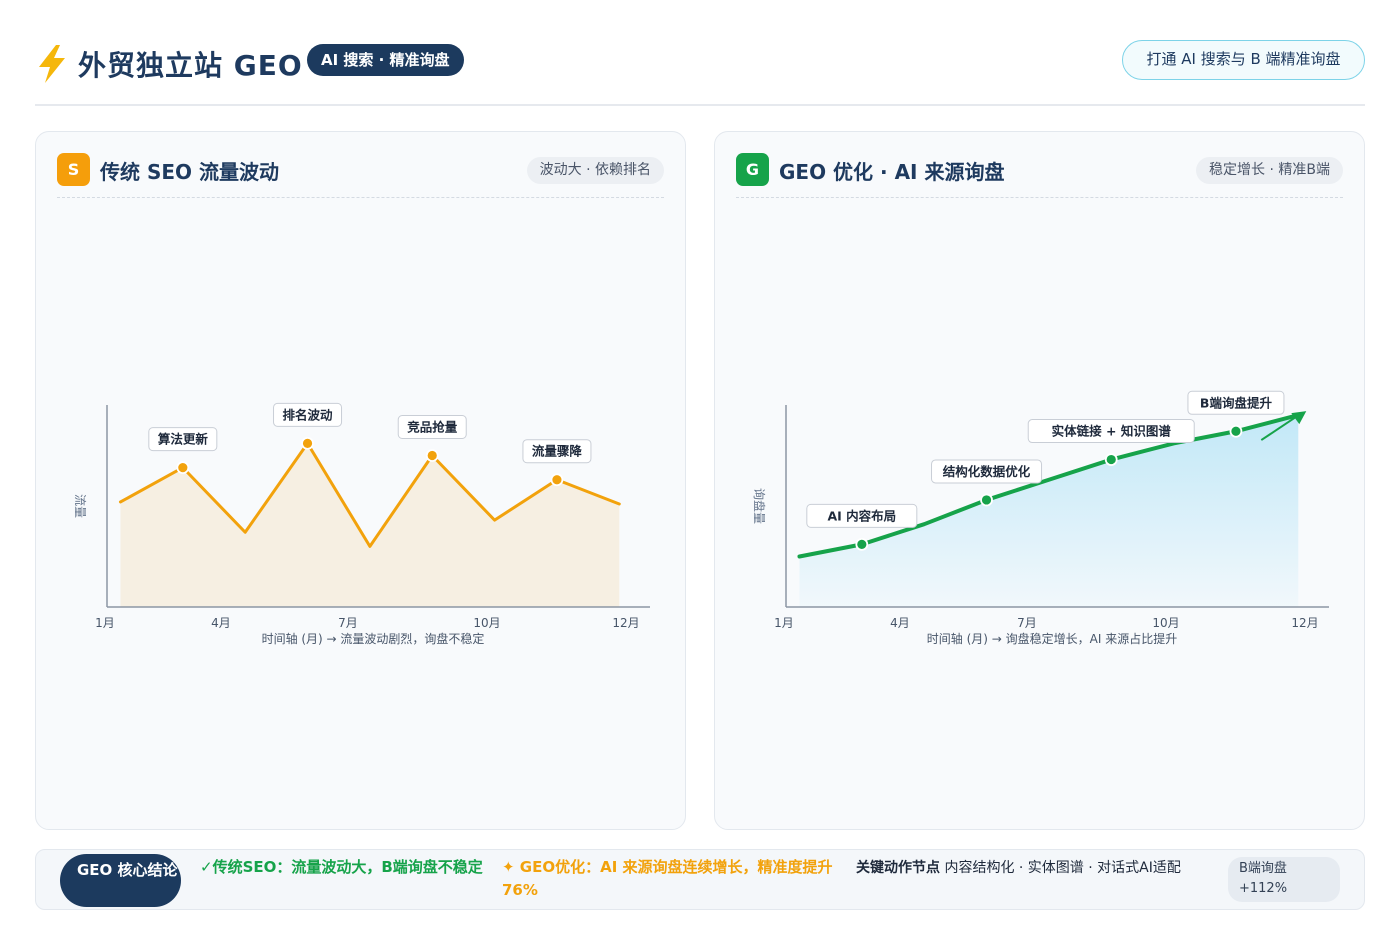  Describe the element at coordinates (898, 868) in the screenshot. I see `key-action-label: 关键动作节点` at that location.